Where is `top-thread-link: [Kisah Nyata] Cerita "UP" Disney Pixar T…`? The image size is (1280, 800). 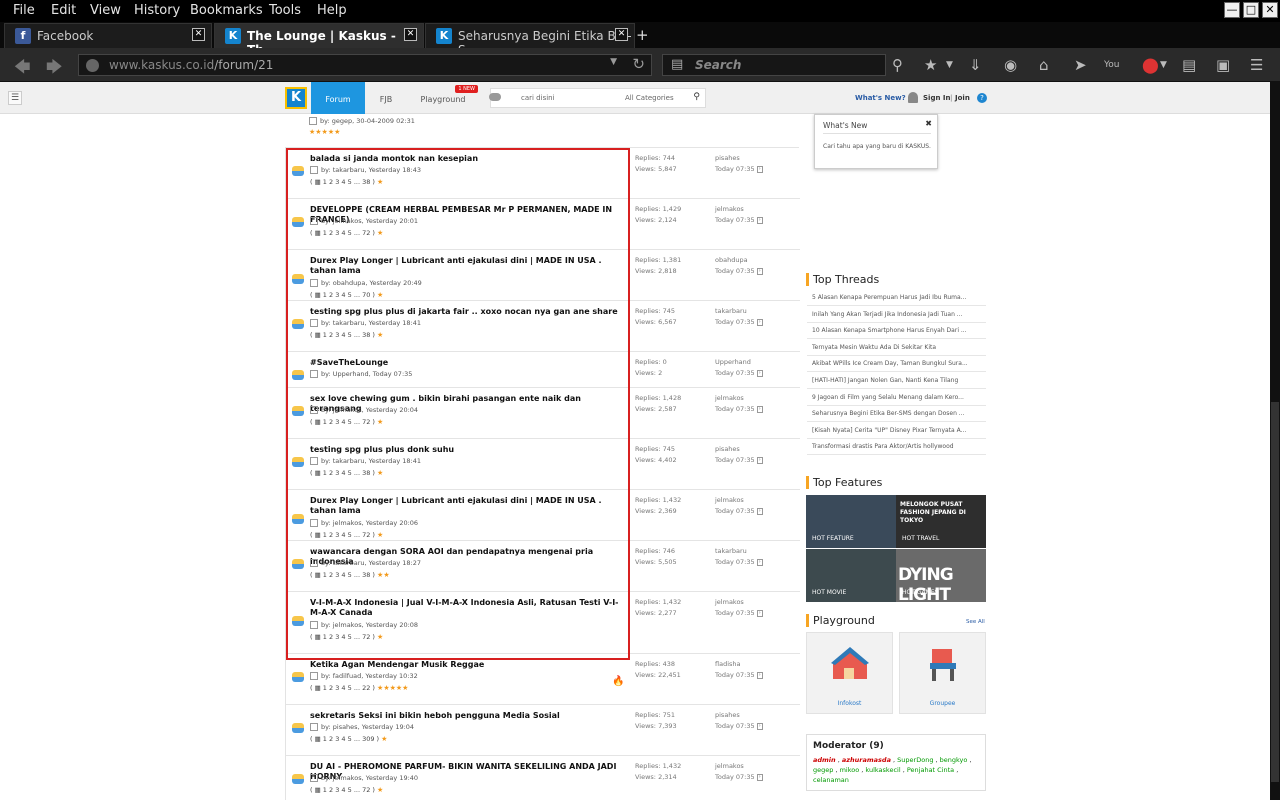 top-thread-link: [Kisah Nyata] Cerita "UP" Disney Pixar T… is located at coordinates (896, 430).